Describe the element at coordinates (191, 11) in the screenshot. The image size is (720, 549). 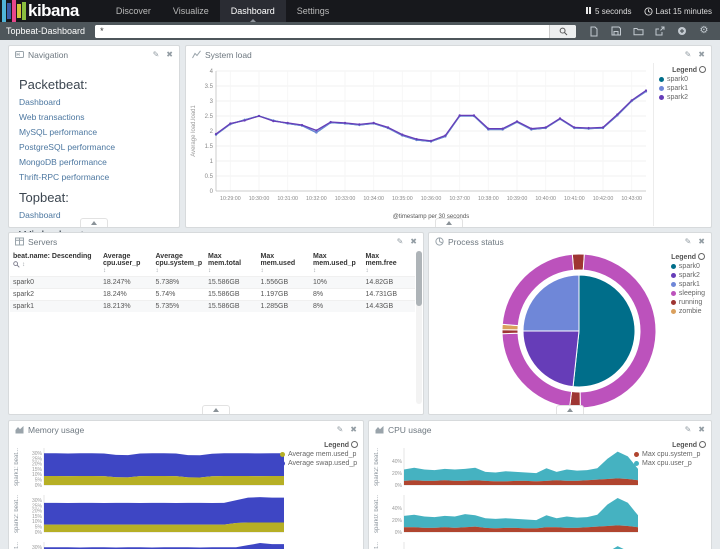
I see `nav-item-visualize: Visualize` at that location.